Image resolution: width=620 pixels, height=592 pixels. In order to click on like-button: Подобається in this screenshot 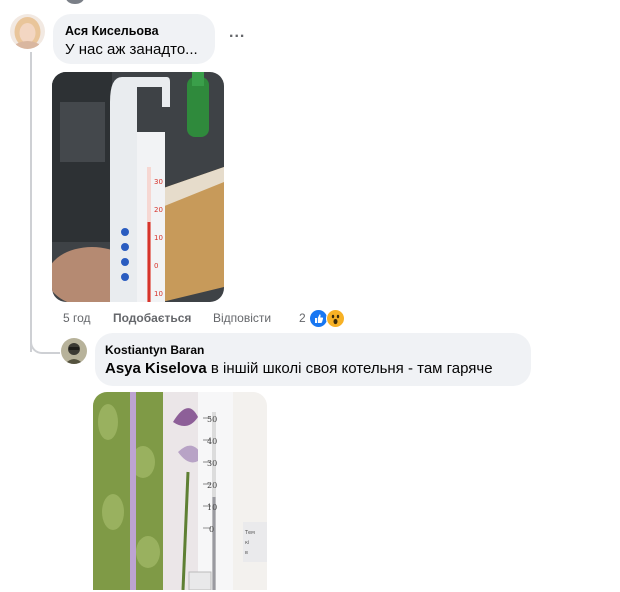, I will do `click(152, 318)`.